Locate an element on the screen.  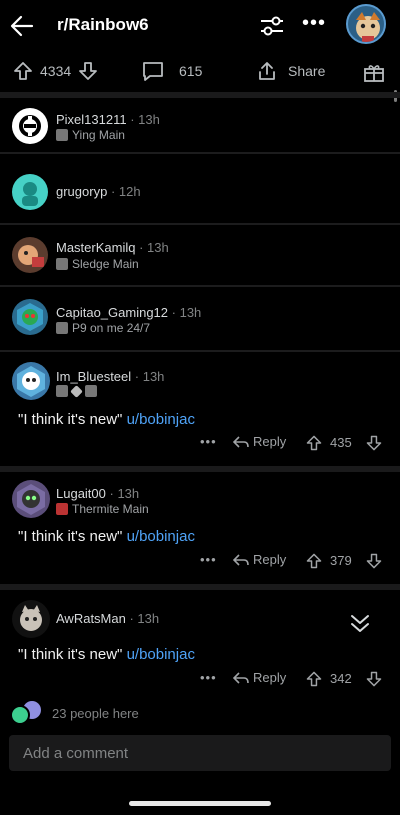
user-flair: Thermite Main is located at coordinates (102, 509).